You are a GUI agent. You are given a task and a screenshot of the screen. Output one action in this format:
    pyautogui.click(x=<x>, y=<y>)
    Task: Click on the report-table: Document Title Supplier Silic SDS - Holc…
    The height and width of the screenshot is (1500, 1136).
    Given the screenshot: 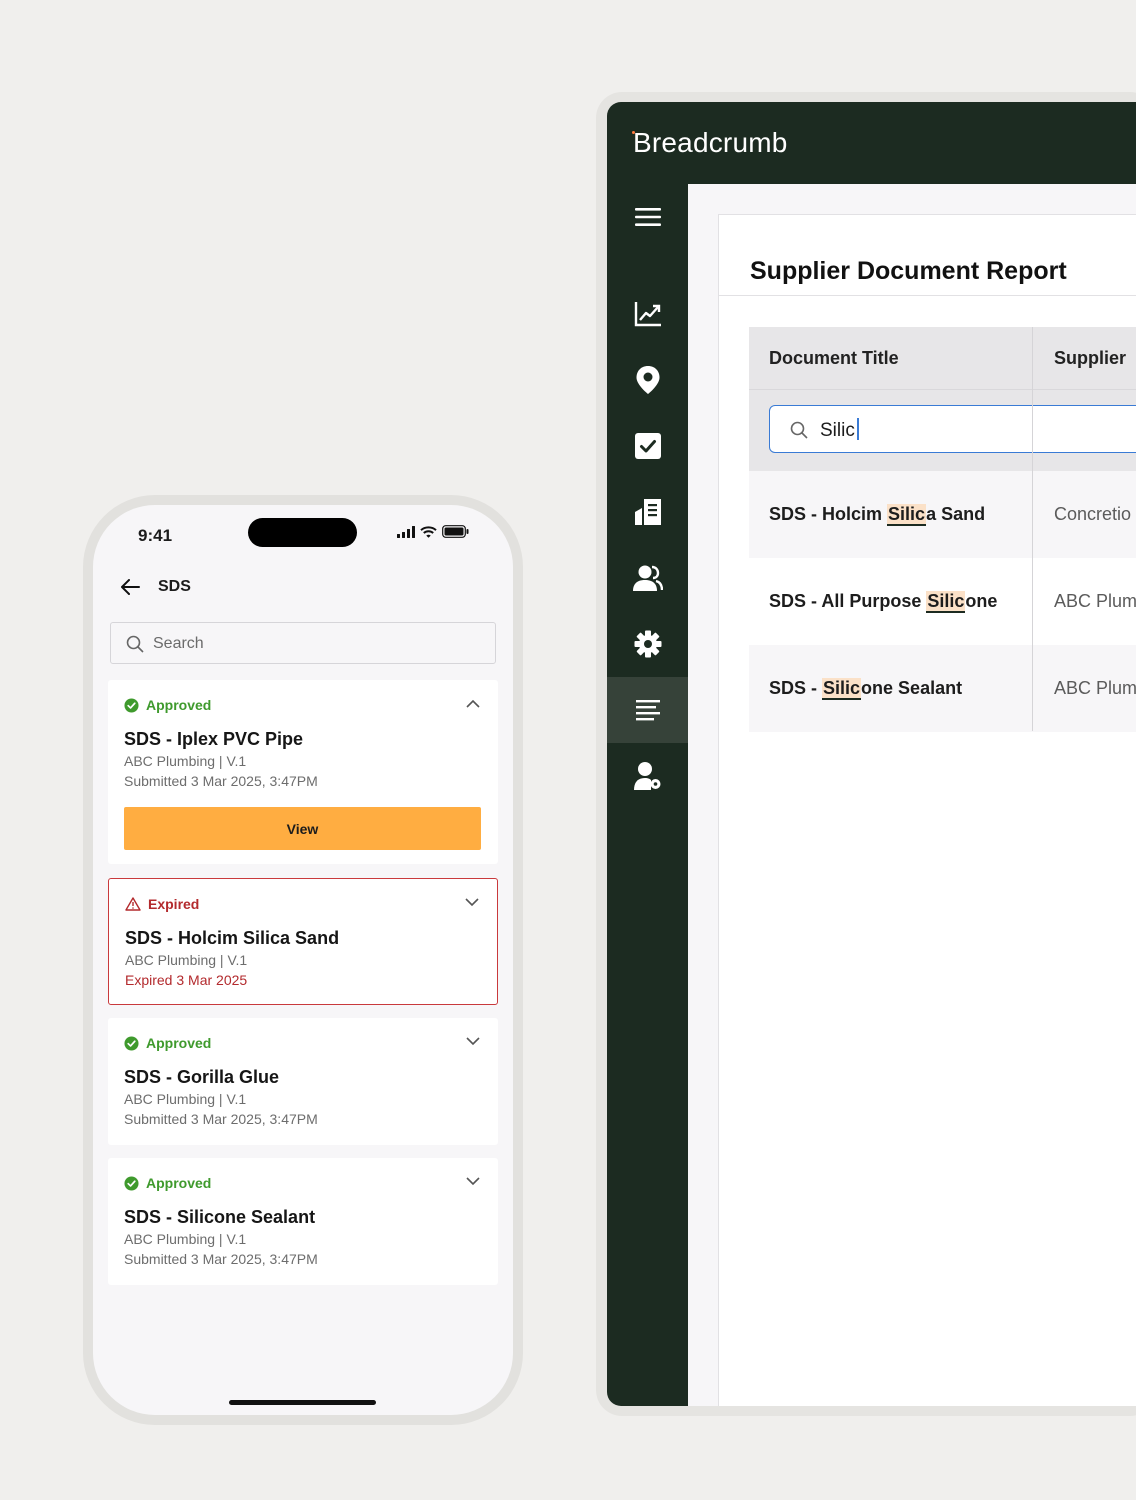 What is the action you would take?
    pyautogui.click(x=942, y=529)
    